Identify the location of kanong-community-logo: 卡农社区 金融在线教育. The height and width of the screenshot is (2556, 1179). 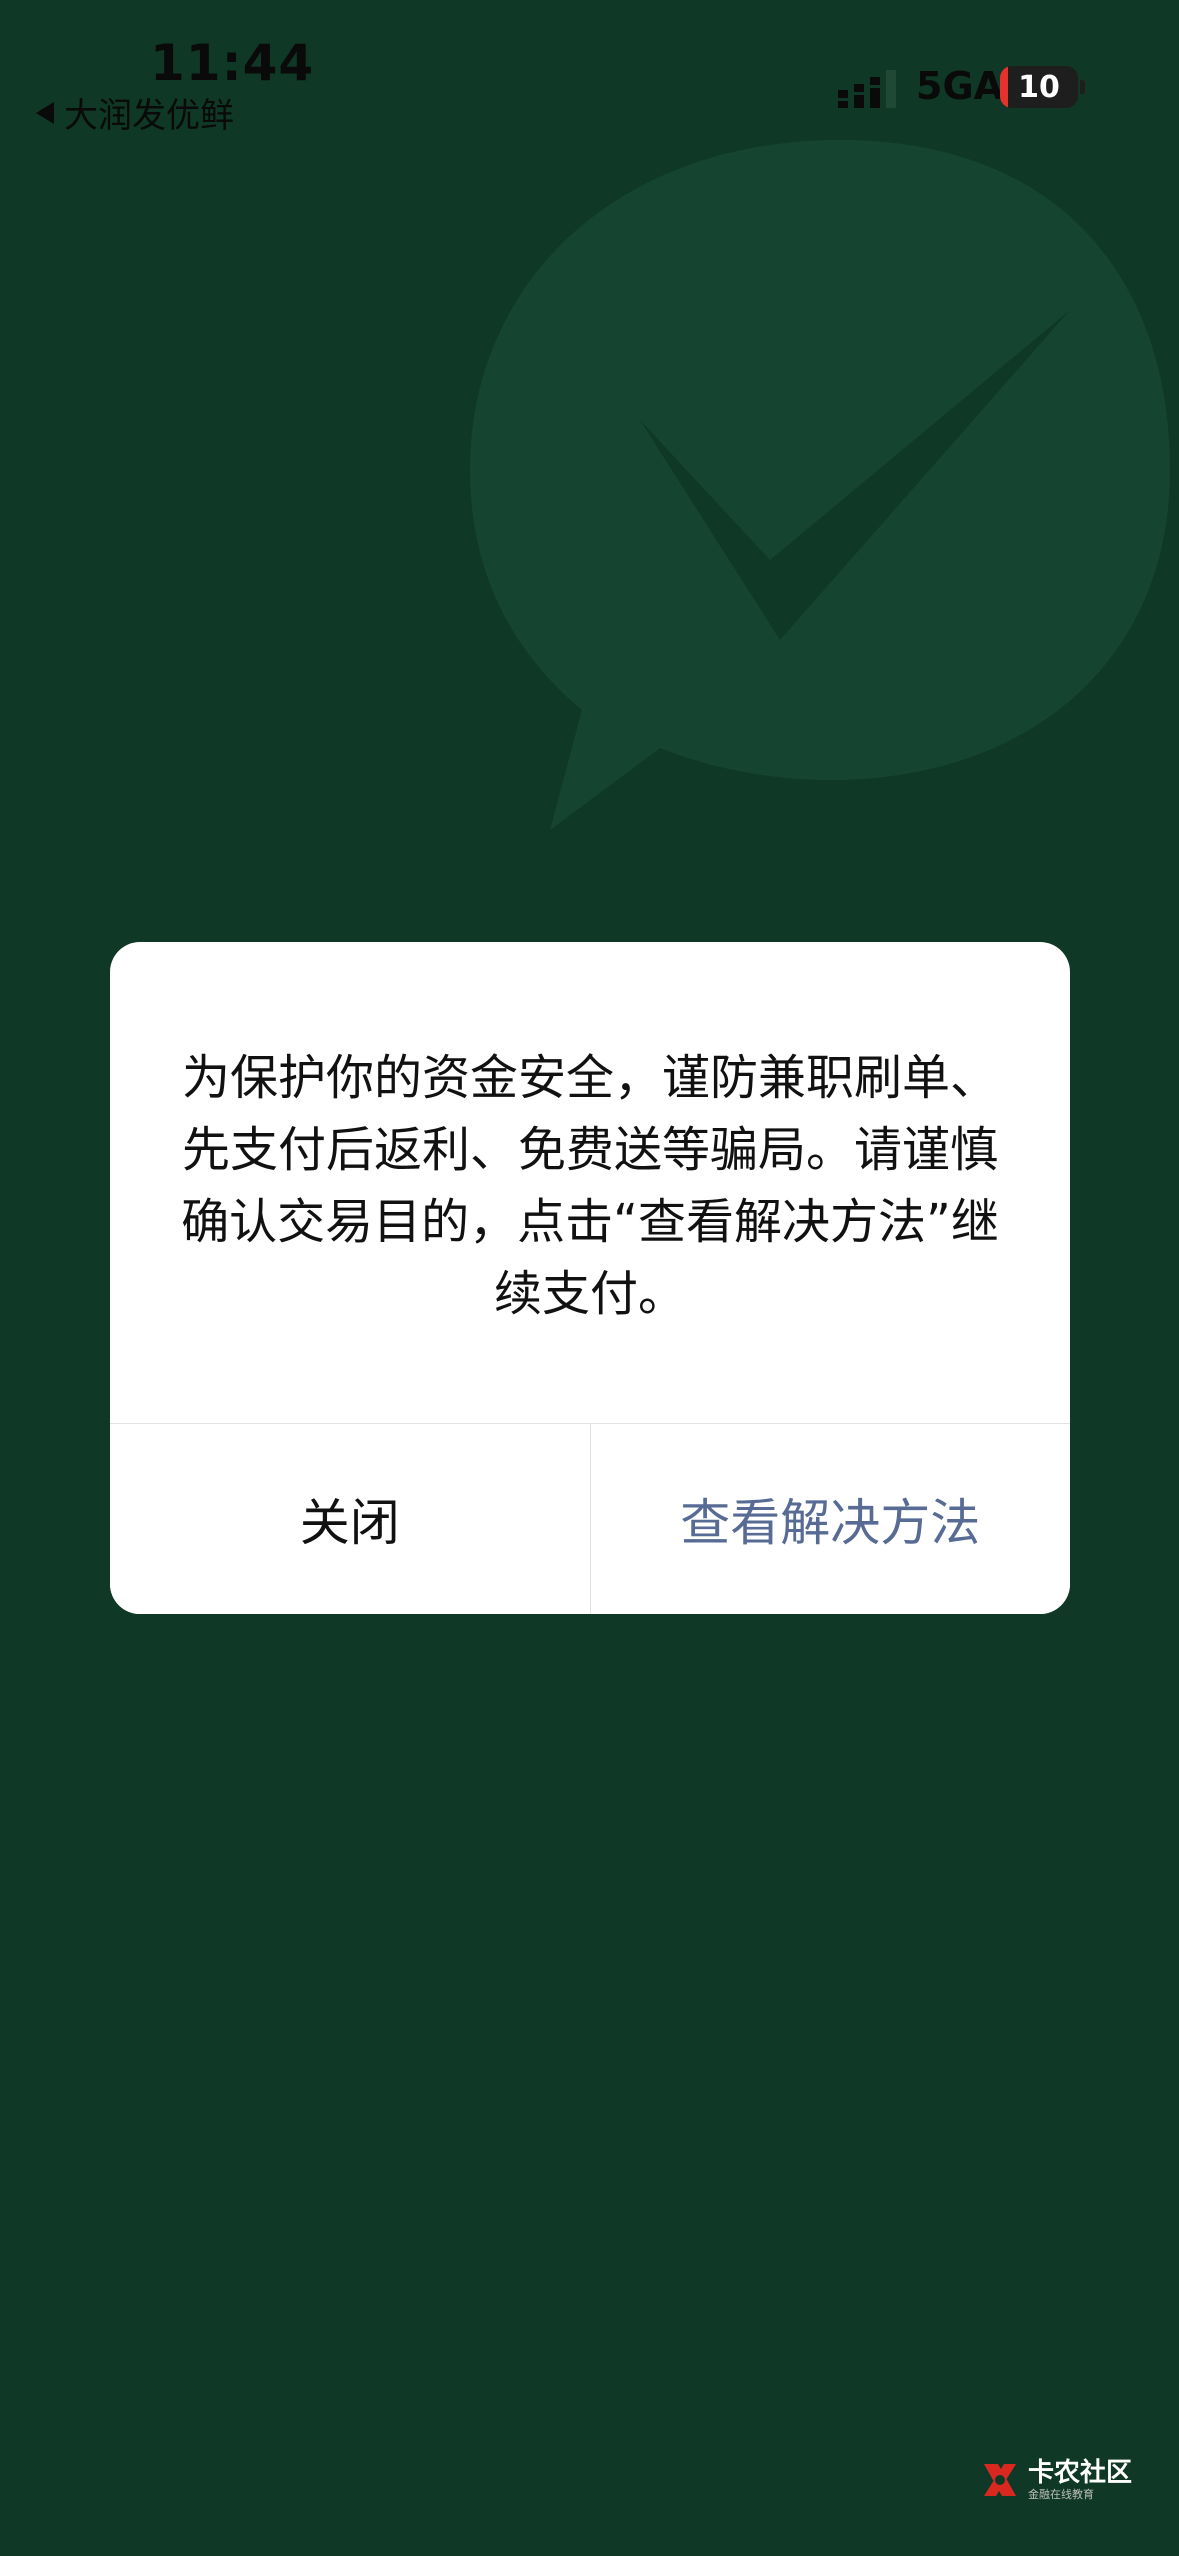
(1056, 2480).